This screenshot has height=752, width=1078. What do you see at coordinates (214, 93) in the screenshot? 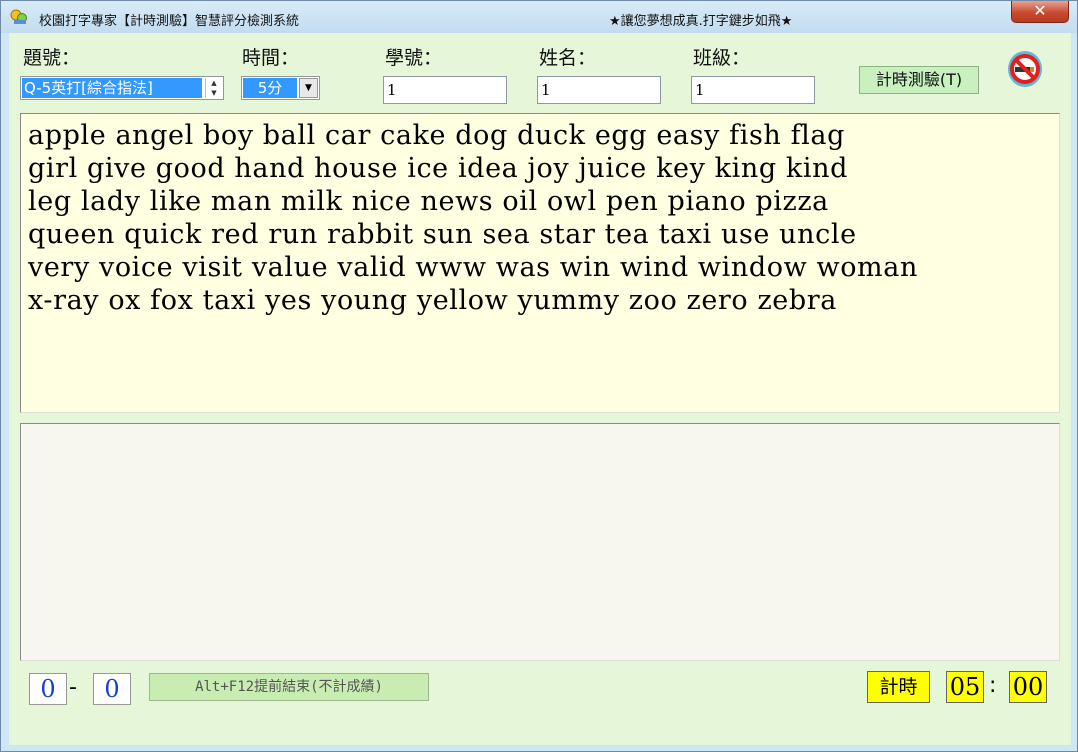
I see `spin-down-icon: ▼` at bounding box center [214, 93].